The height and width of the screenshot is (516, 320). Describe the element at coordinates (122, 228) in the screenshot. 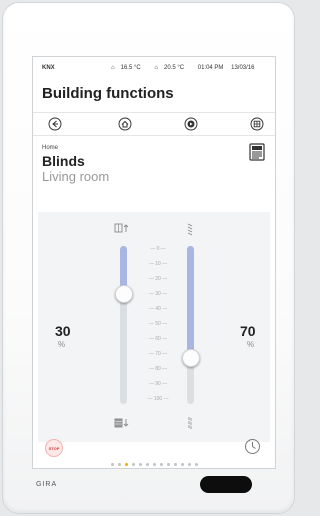

I see `blind-up-icon` at that location.